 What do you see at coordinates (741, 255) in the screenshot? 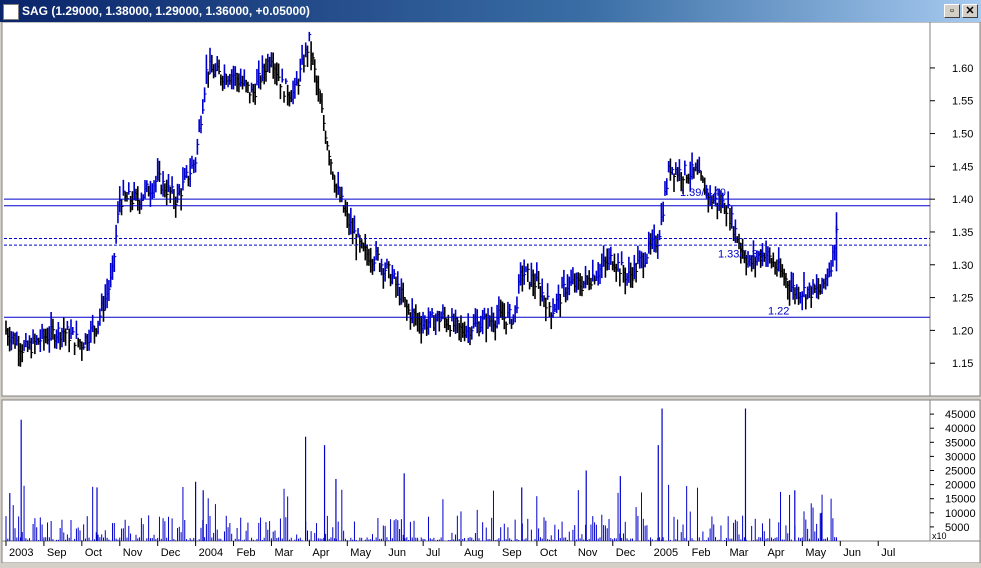
I see `reference-line-label: 1.33/1.34` at bounding box center [741, 255].